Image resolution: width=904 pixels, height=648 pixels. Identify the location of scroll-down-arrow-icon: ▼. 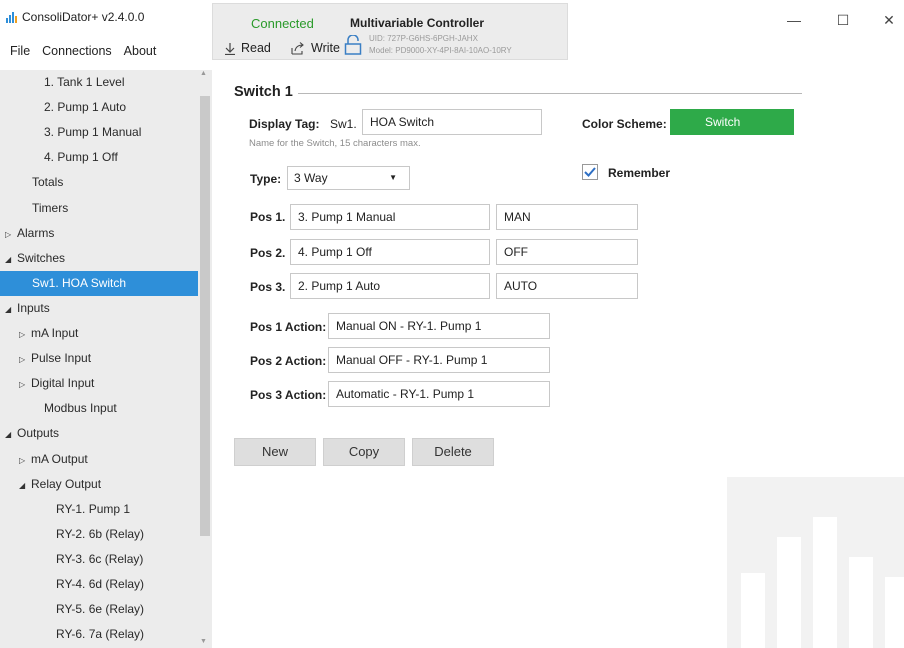
(203, 641).